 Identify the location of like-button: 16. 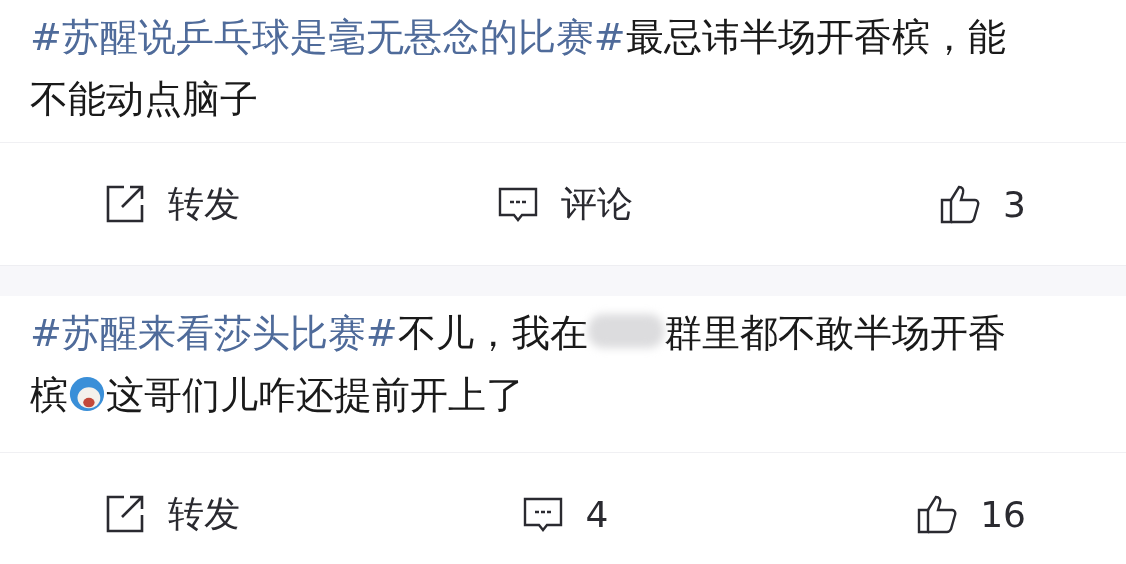
(971, 514).